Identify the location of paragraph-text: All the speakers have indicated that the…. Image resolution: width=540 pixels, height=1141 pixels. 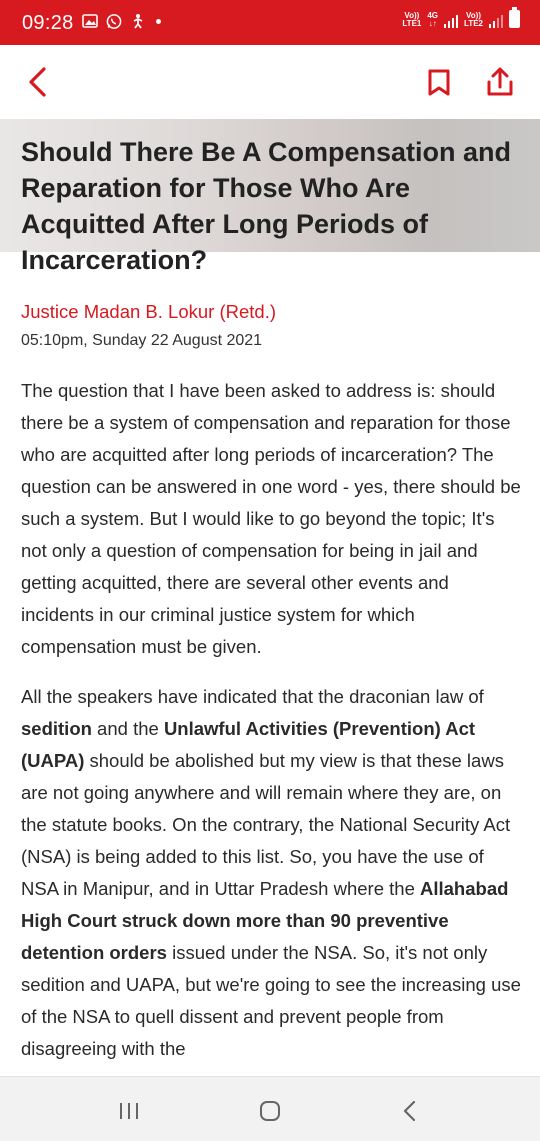
(252, 696).